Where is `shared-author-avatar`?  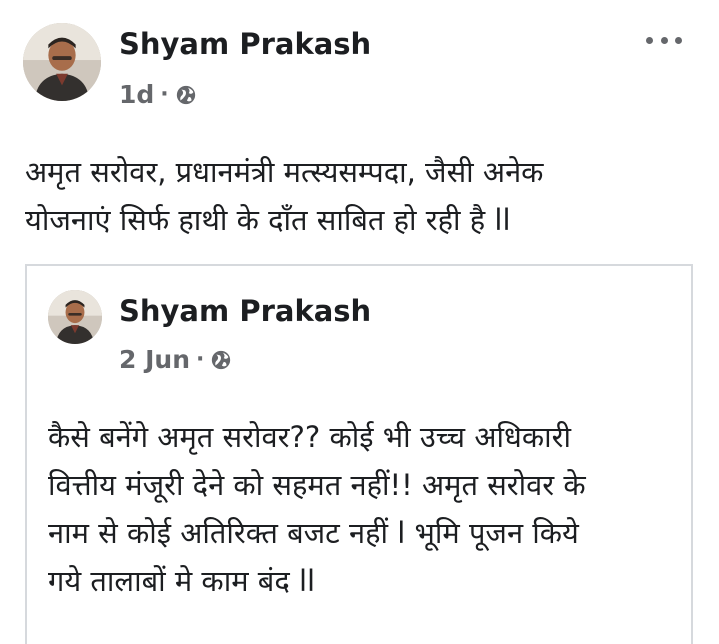 shared-author-avatar is located at coordinates (75, 317).